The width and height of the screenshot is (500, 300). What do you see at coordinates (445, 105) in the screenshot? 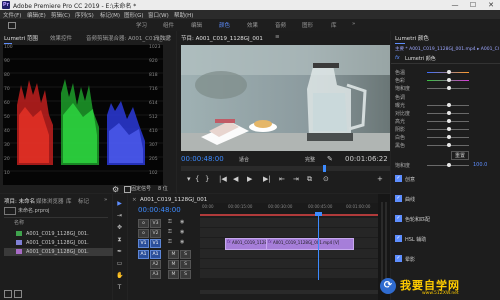
I see `exposure-slider: 曝光` at bounding box center [445, 105].